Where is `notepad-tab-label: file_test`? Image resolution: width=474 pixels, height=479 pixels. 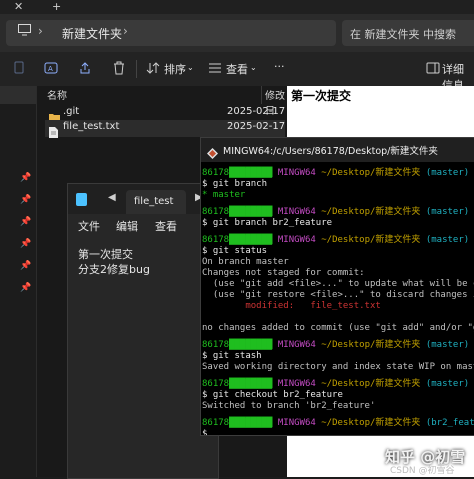
notepad-tab-label: file_test is located at coordinates (154, 201).